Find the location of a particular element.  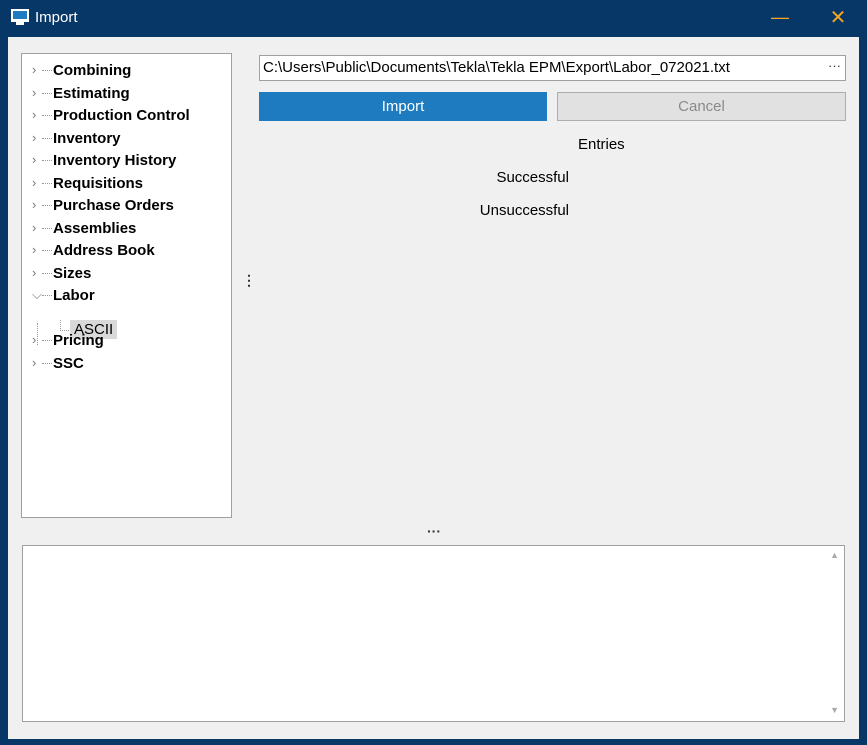

vertical-splitter-grip: ⋮ is located at coordinates (249, 280).